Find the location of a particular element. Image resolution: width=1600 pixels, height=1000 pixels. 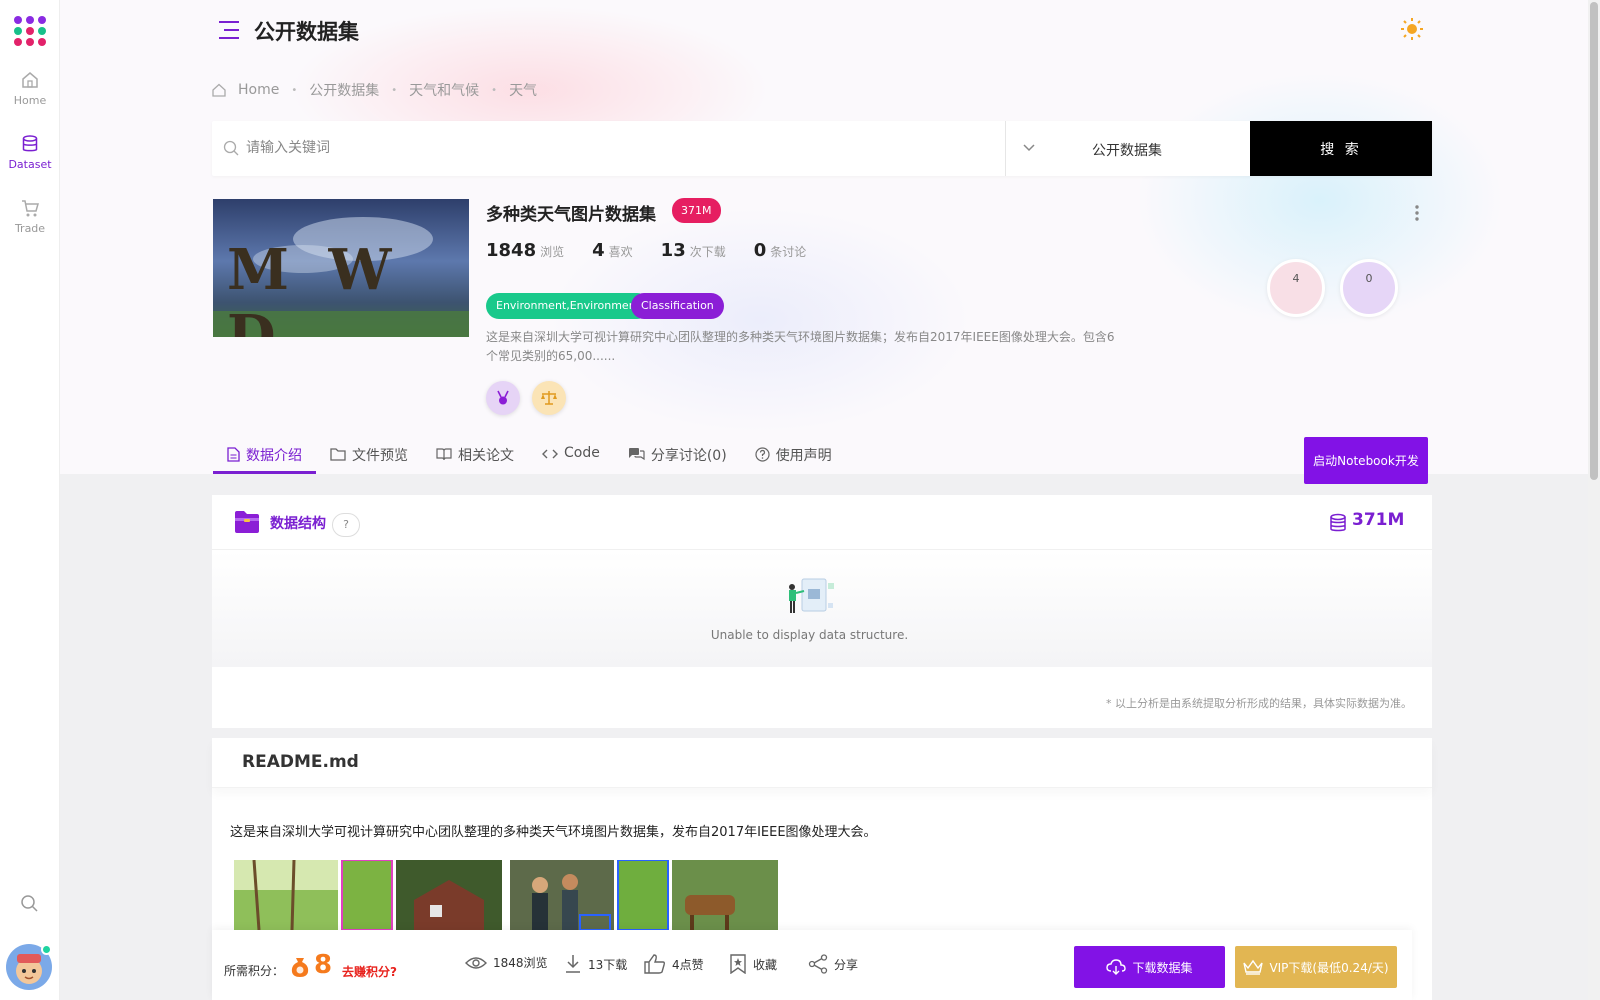

chat-icon is located at coordinates (636, 454).